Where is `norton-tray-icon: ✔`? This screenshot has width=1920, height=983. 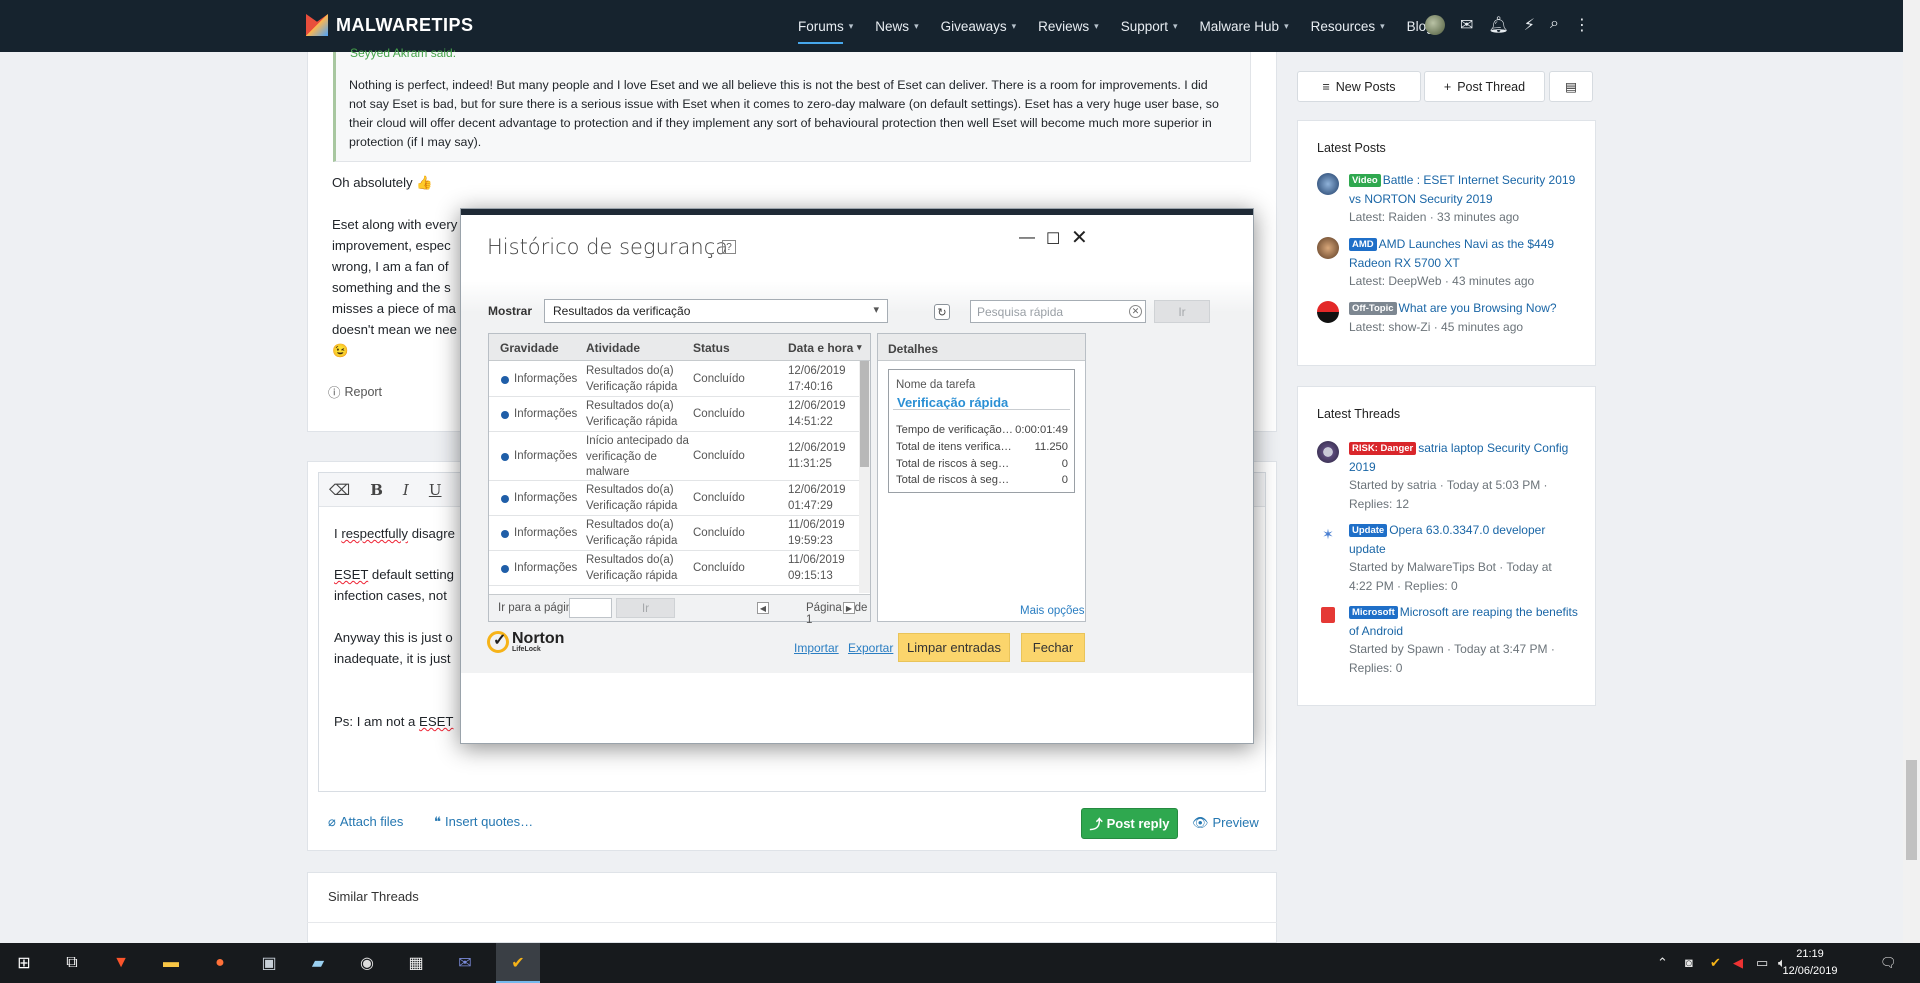 norton-tray-icon: ✔ is located at coordinates (1715, 963).